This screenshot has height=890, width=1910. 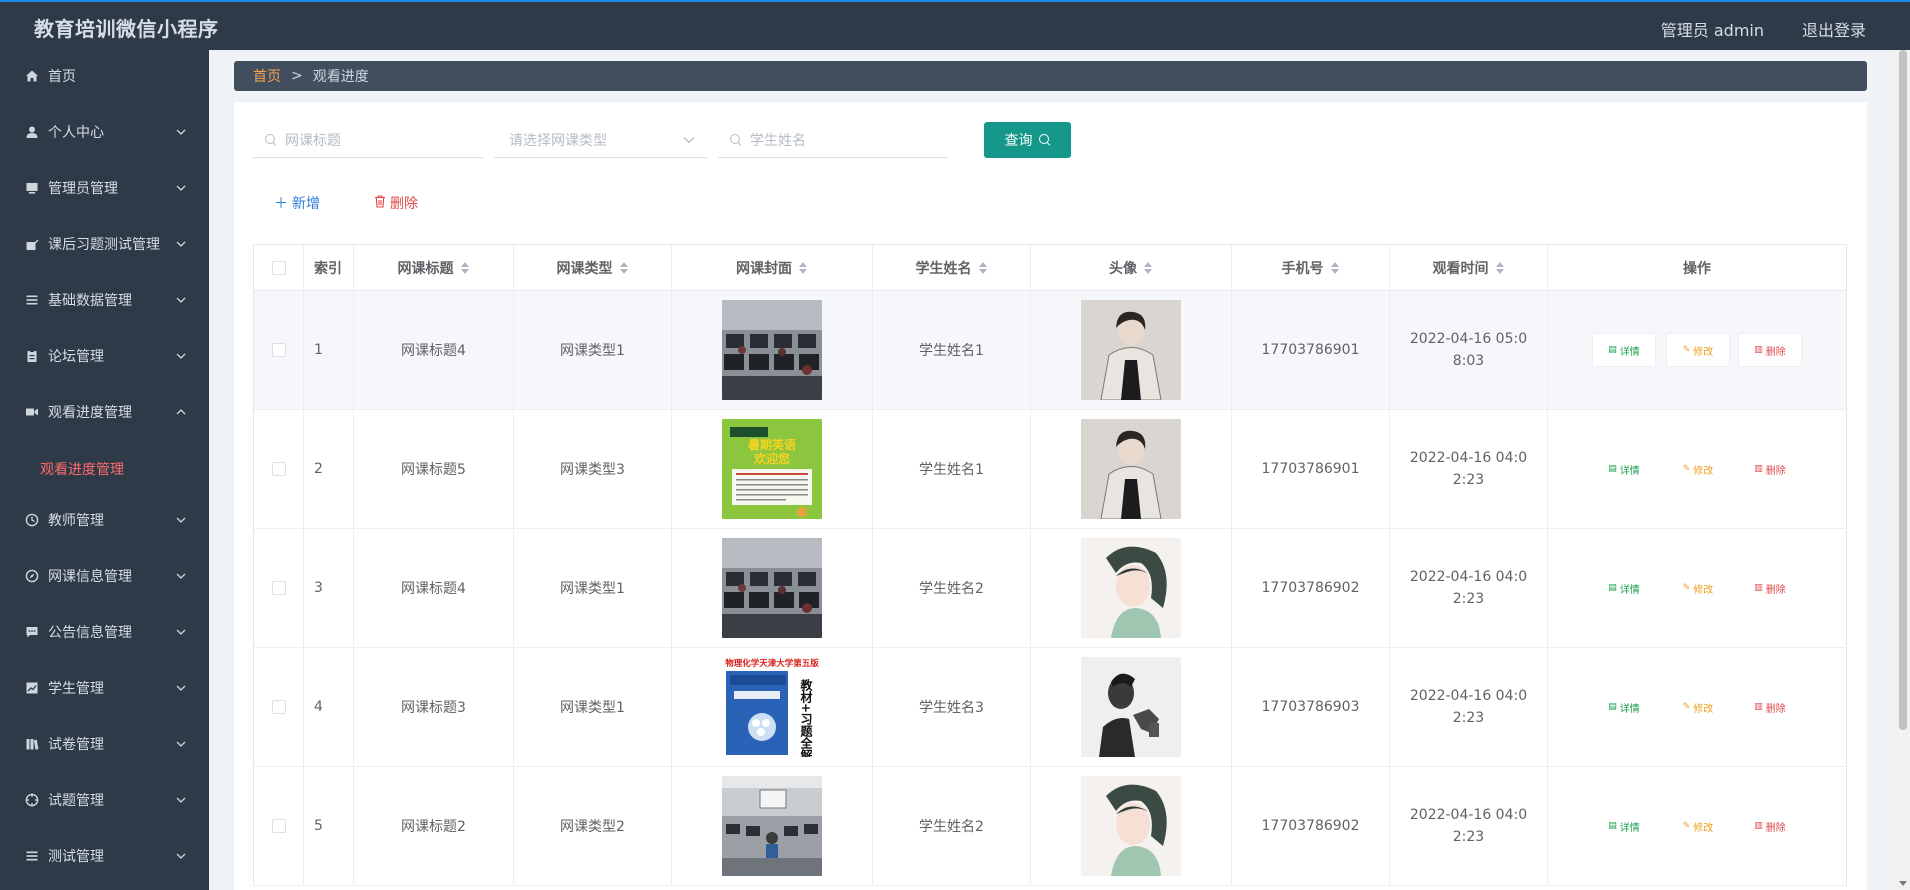 What do you see at coordinates (404, 204) in the screenshot?
I see `delete-label: 删除` at bounding box center [404, 204].